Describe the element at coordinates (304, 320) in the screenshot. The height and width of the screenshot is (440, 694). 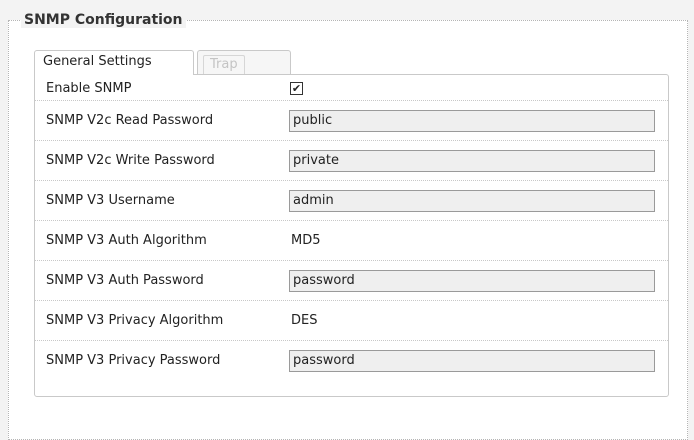
I see `v3-privacy-algorithm-value: DES` at that location.